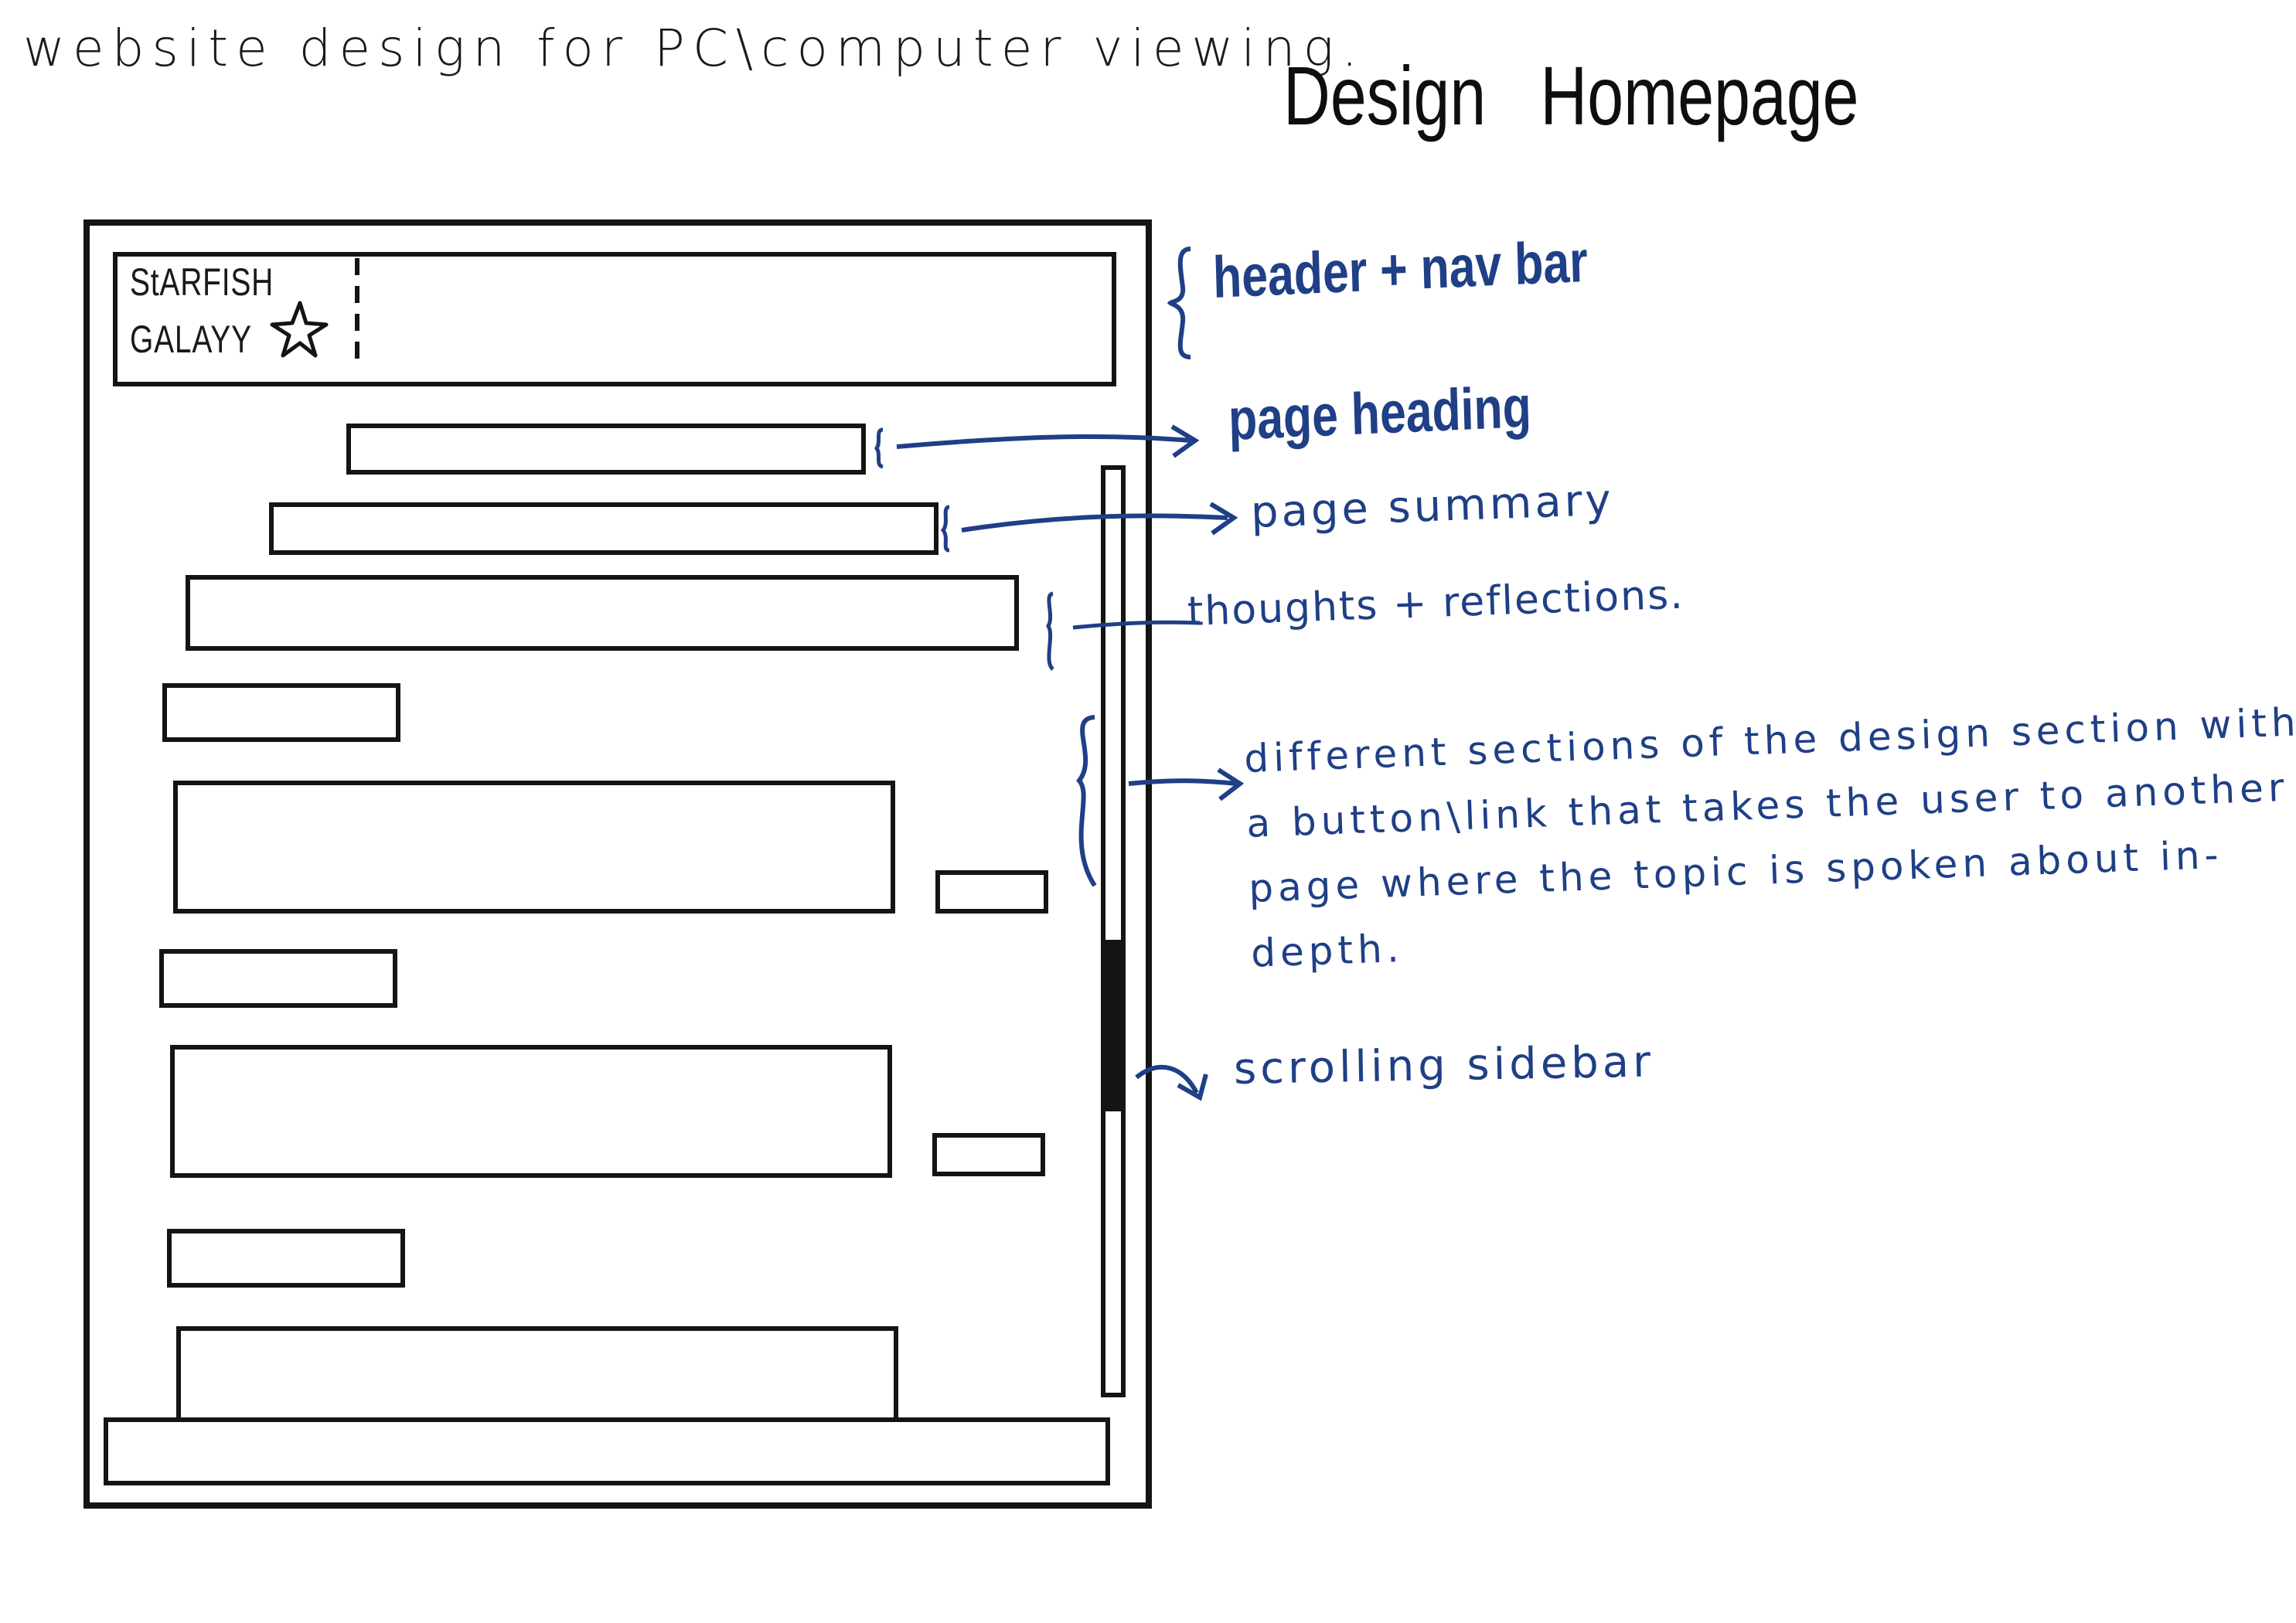  I want to click on header-brace, so click(1179, 303).